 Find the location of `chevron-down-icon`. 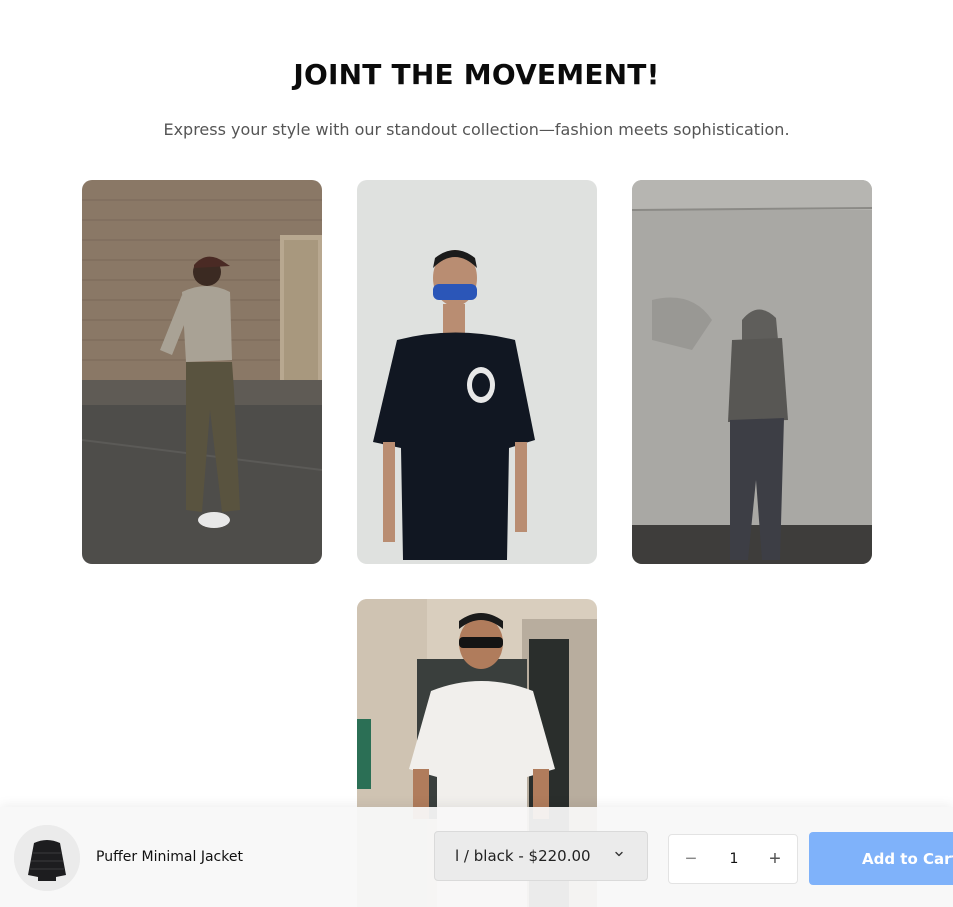

chevron-down-icon is located at coordinates (619, 854).